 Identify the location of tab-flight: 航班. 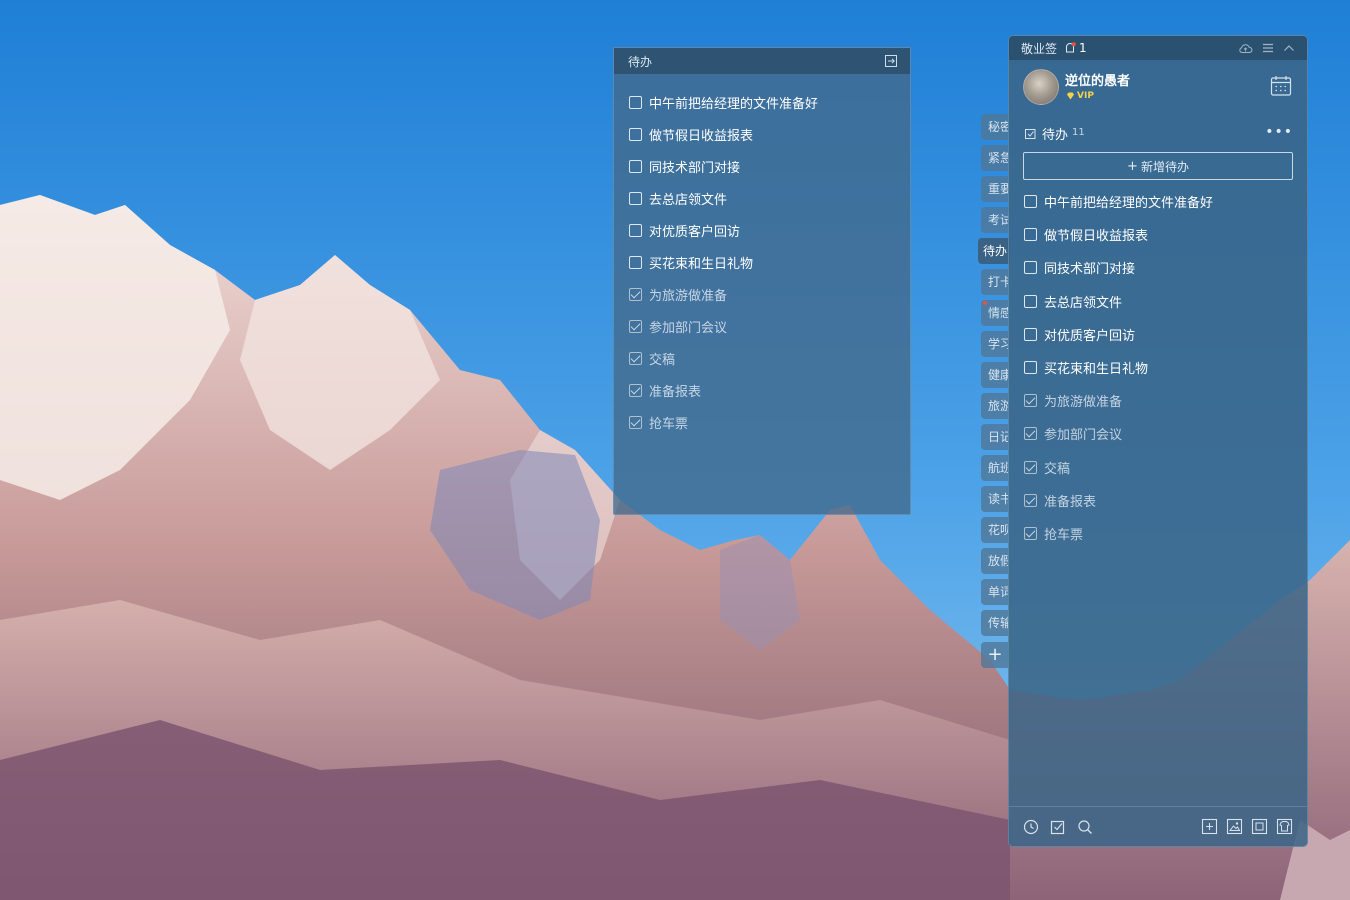
(995, 468).